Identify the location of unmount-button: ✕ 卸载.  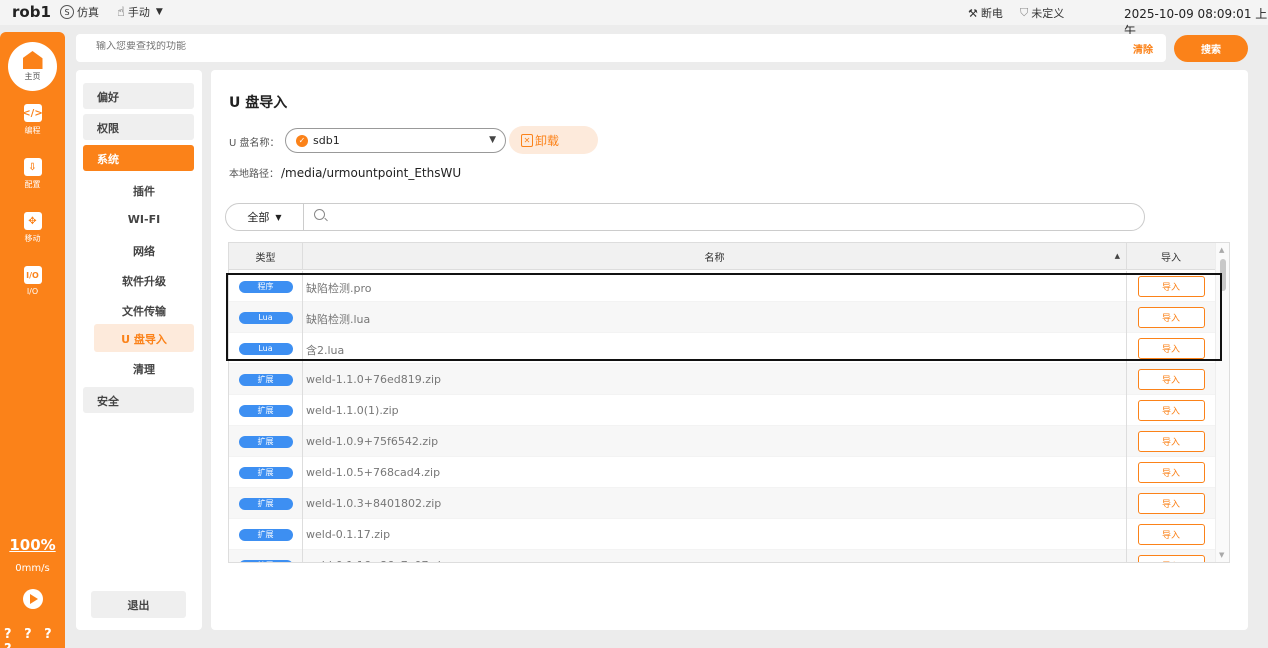
(553, 140).